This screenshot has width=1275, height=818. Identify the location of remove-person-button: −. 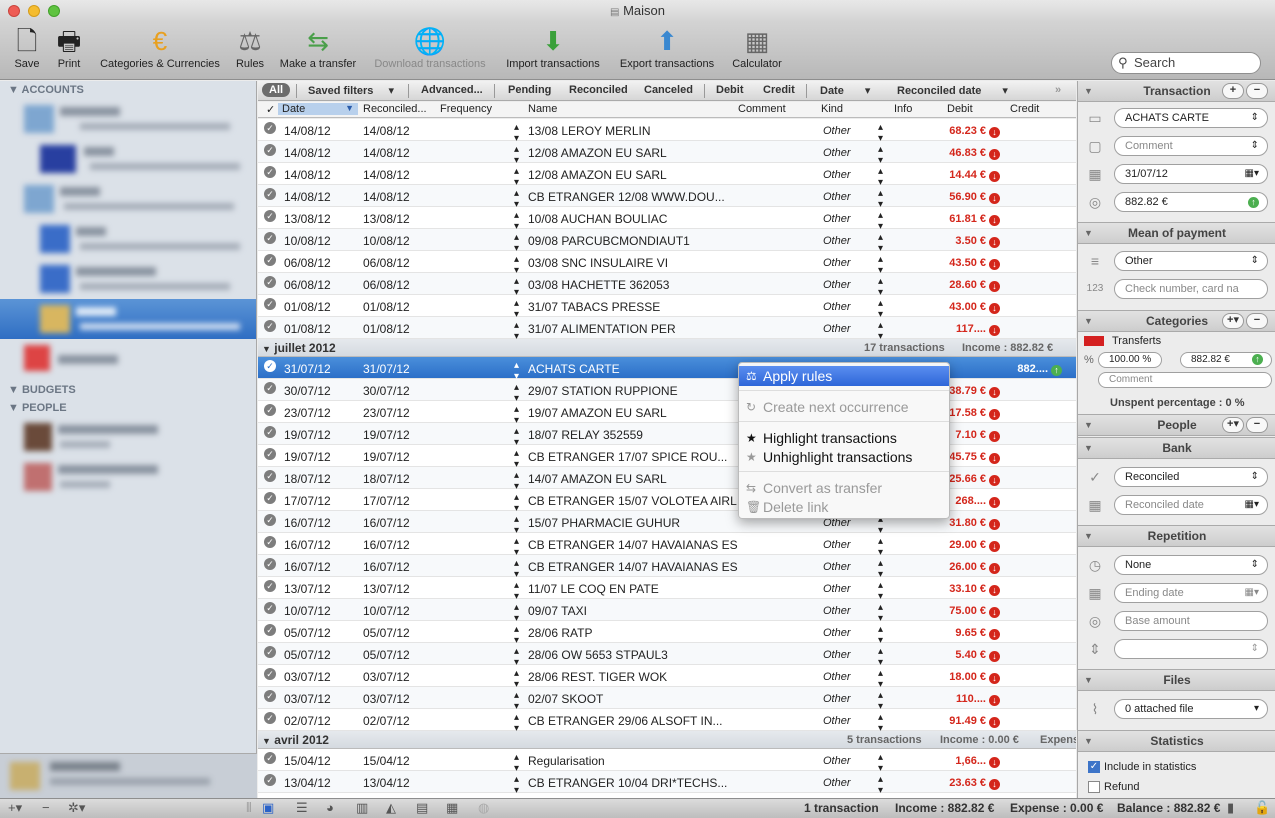
(1257, 425).